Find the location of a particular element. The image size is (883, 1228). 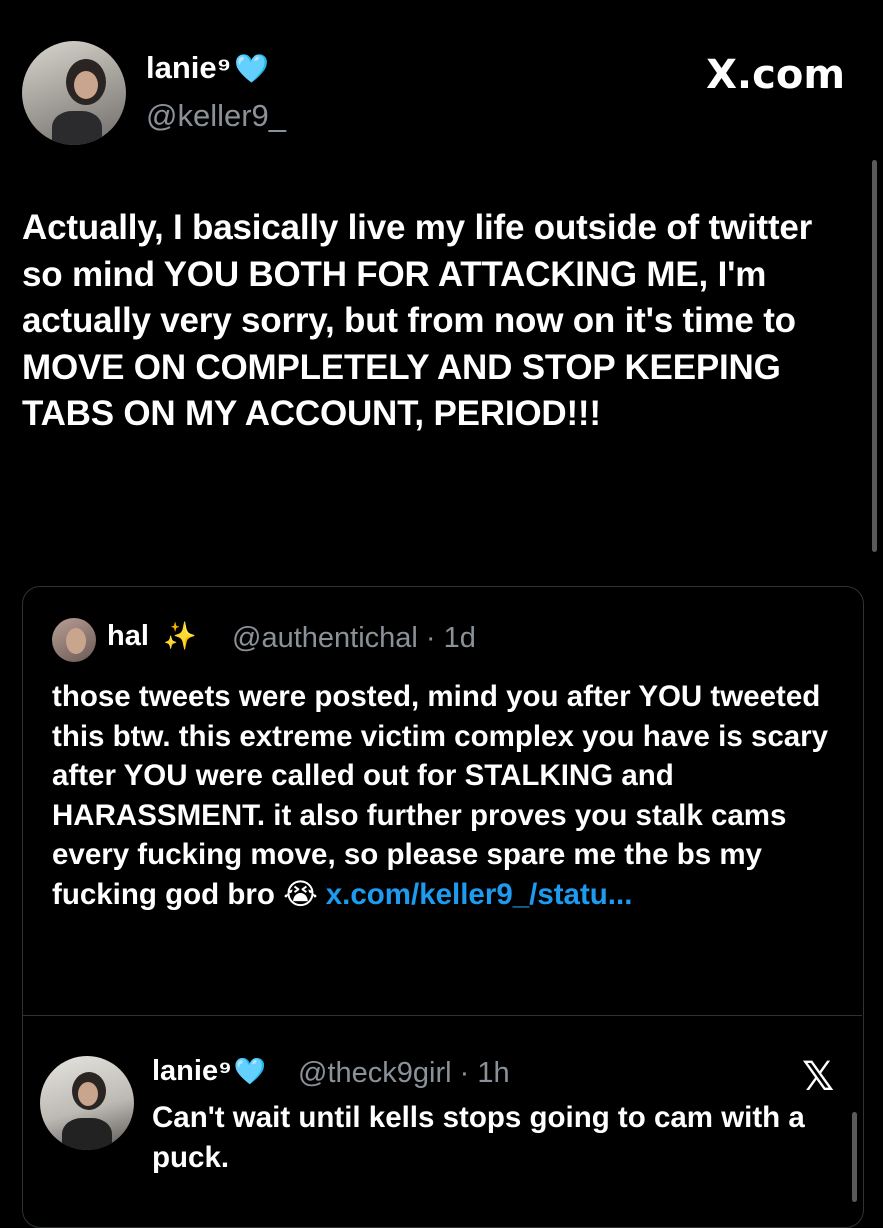

display-name-text: lanie⁹ is located at coordinates (189, 67).